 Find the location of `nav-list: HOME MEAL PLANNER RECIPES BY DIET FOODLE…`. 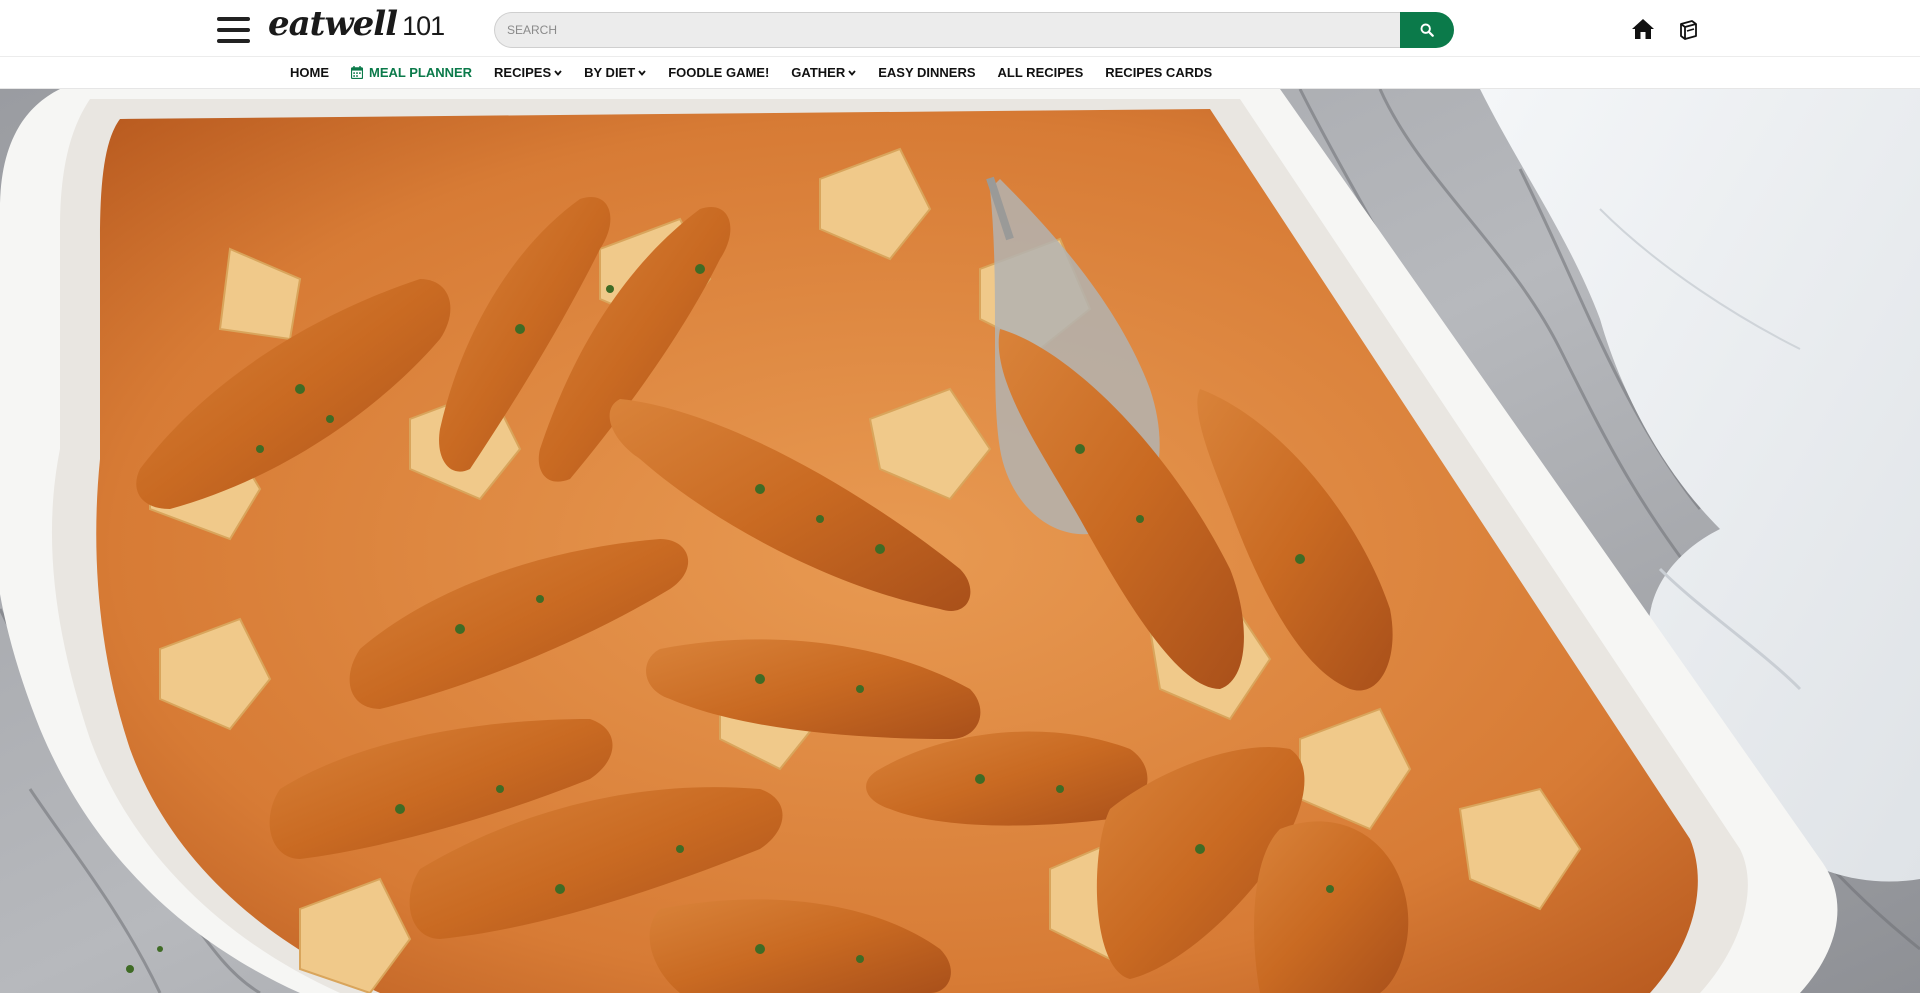

nav-list: HOME MEAL PLANNER RECIPES BY DIET FOODLE… is located at coordinates (762, 72).